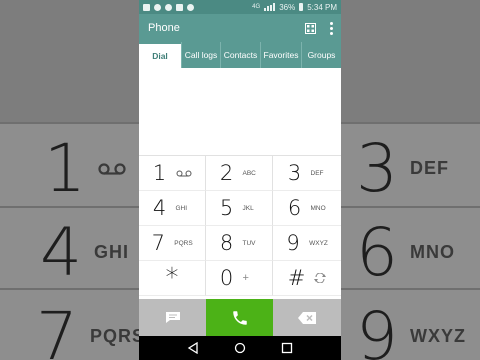 Image resolution: width=480 pixels, height=360 pixels. I want to click on key-9: 9 WXYZ, so click(307, 243).